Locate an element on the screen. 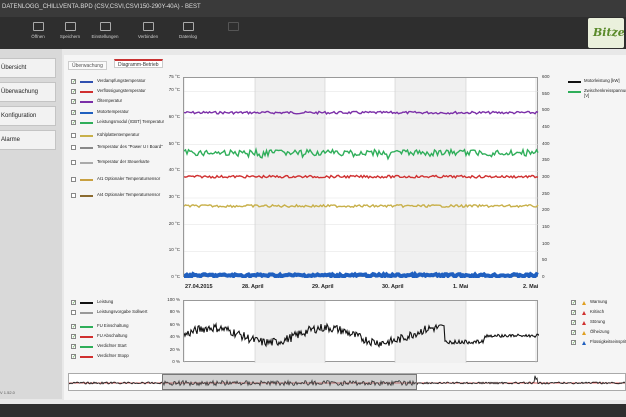 The height and width of the screenshot is (417, 626). legend-label: AI1 Optionaler Temperatursensor is located at coordinates (129, 178).